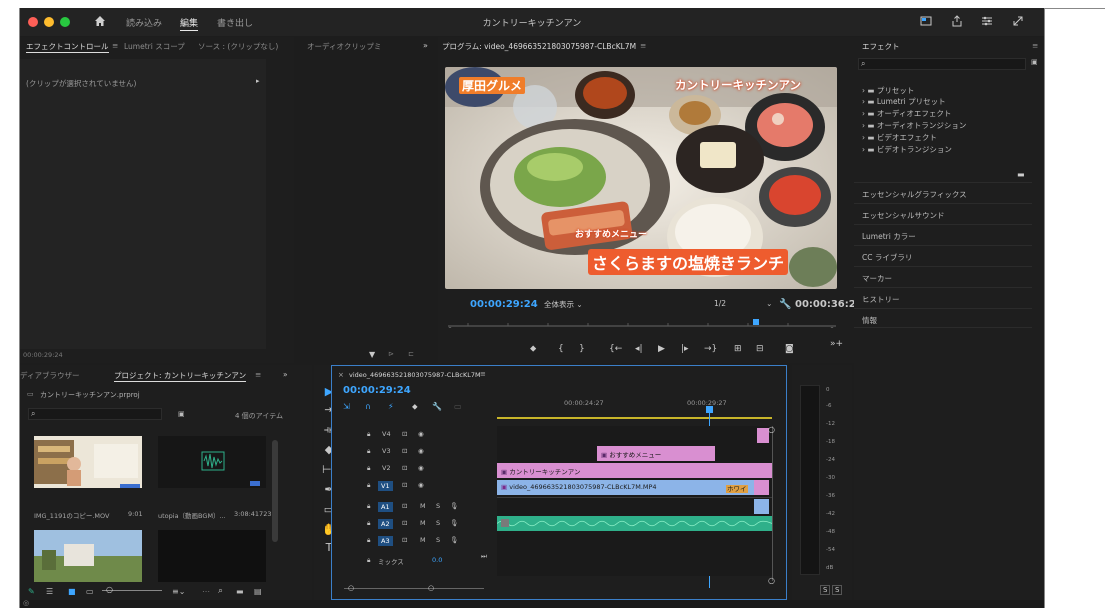 Image resolution: width=1105 pixels, height=608 pixels. I want to click on extract-icon: ⊟, so click(760, 349).